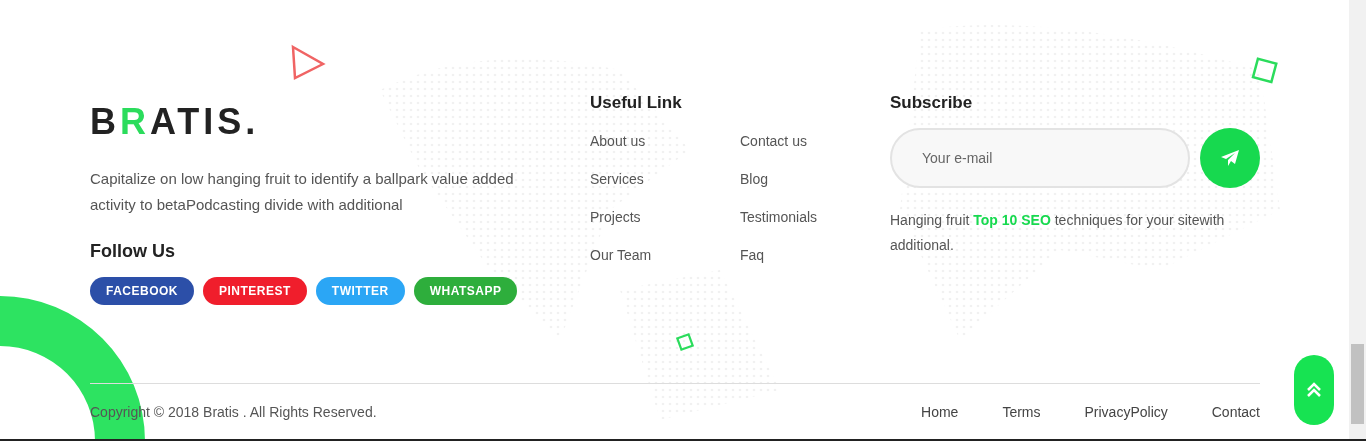 Image resolution: width=1366 pixels, height=441 pixels. Describe the element at coordinates (142, 291) in the screenshot. I see `social-button: FACEBOOK` at that location.